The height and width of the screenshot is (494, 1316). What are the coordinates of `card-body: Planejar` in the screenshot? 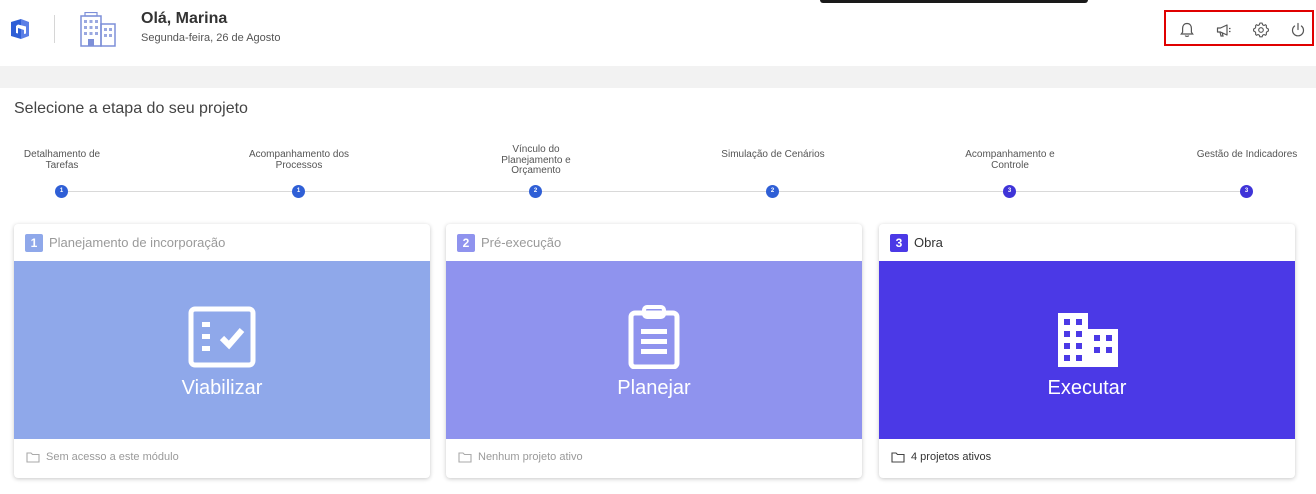 It's located at (654, 350).